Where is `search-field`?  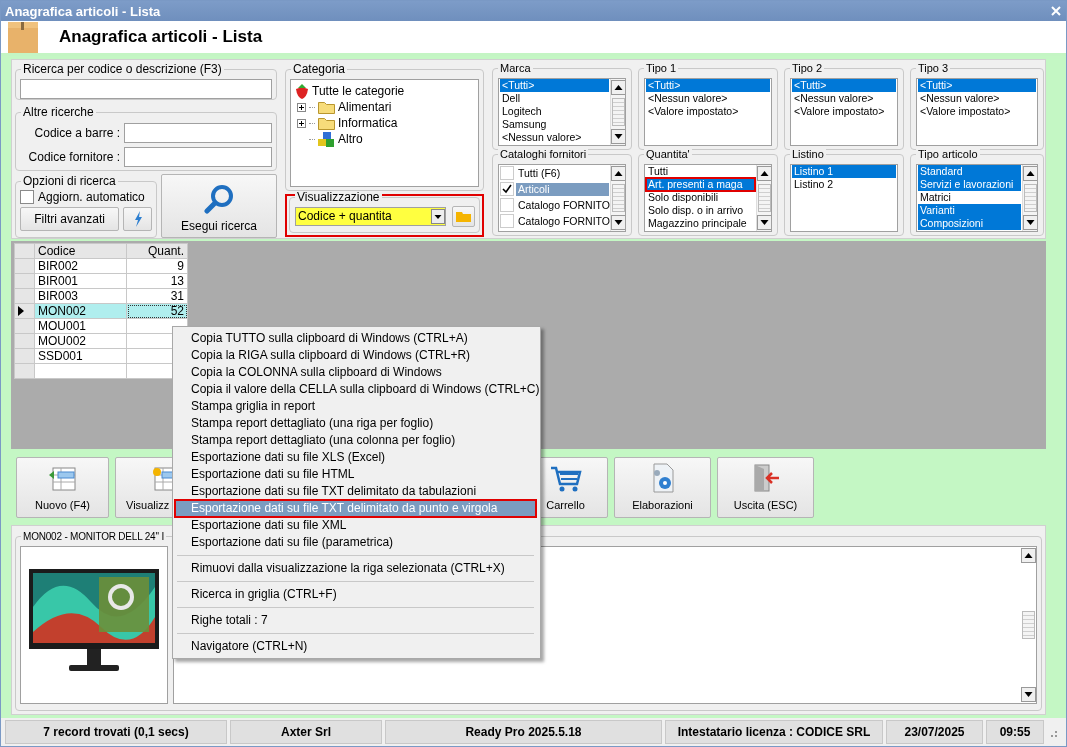
search-field is located at coordinates (146, 89).